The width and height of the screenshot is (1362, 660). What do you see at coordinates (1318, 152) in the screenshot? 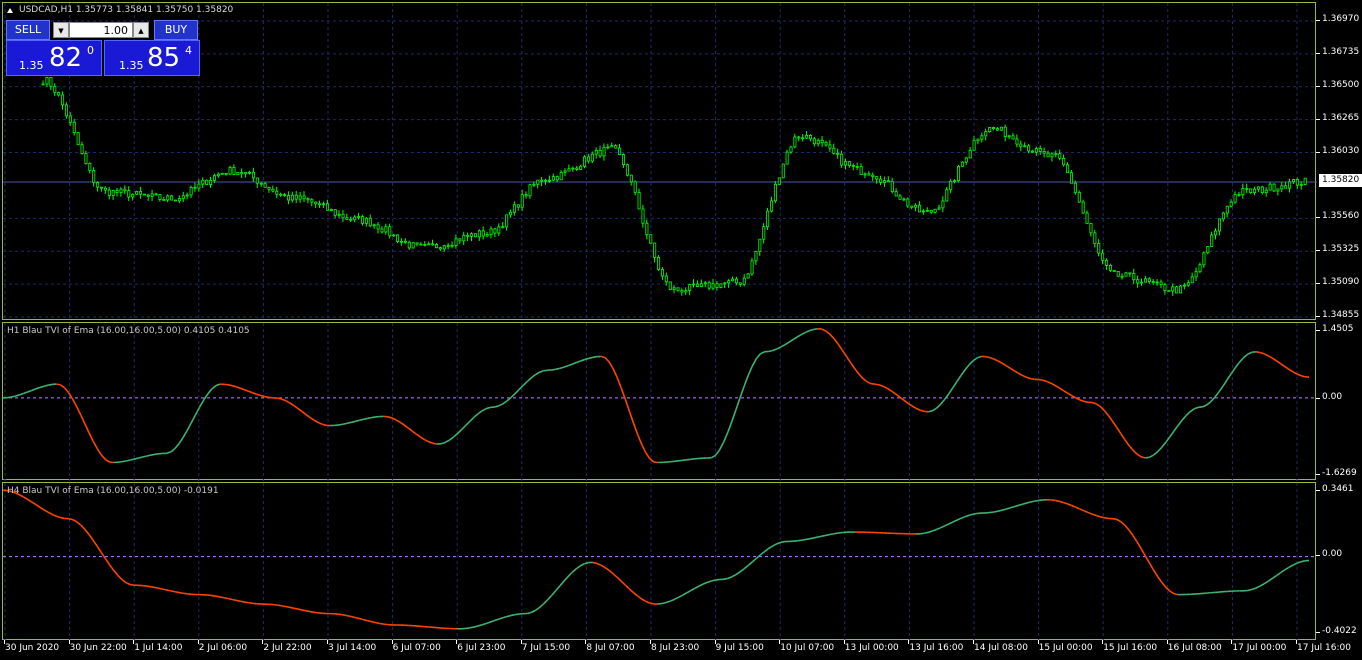
I see `axis-tick` at bounding box center [1318, 152].